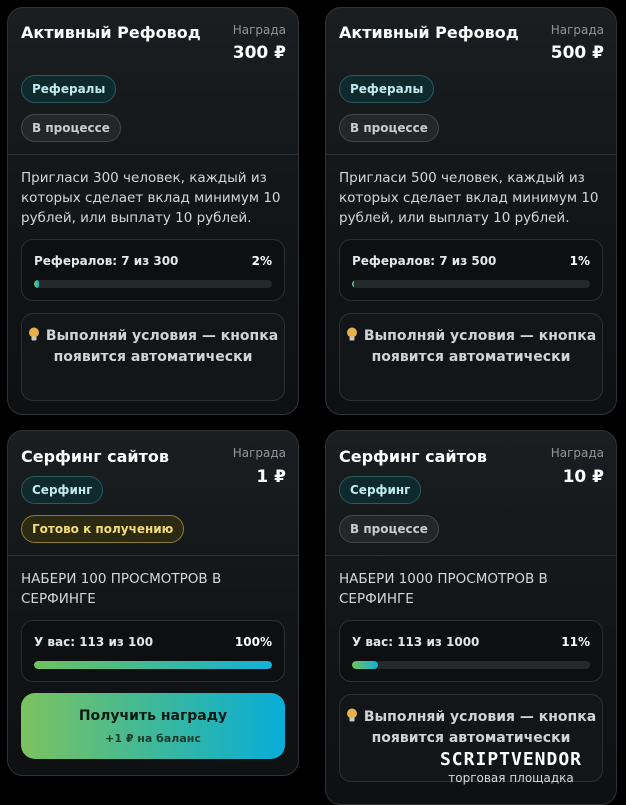 The height and width of the screenshot is (805, 626). Describe the element at coordinates (153, 738) in the screenshot. I see `claim-button-subtext: +1 ₽ на баланс` at that location.